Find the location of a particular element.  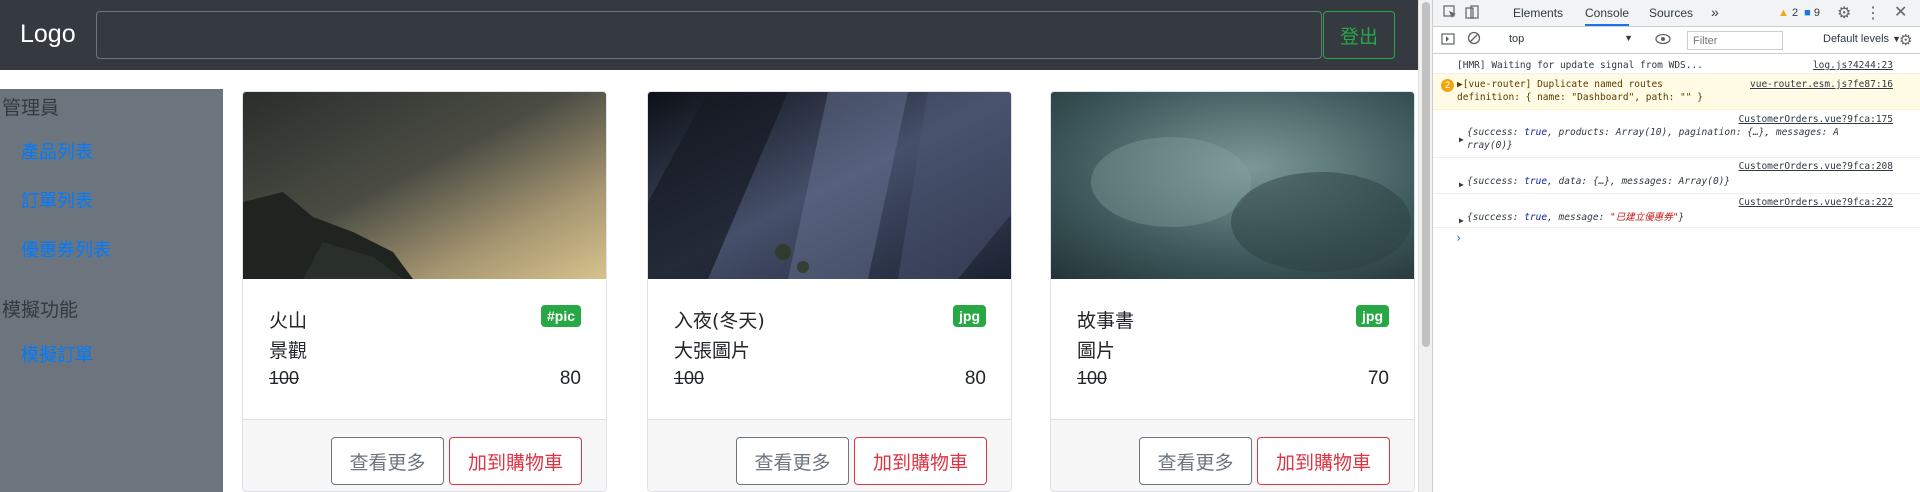

product-image-night-winter is located at coordinates (829, 185).